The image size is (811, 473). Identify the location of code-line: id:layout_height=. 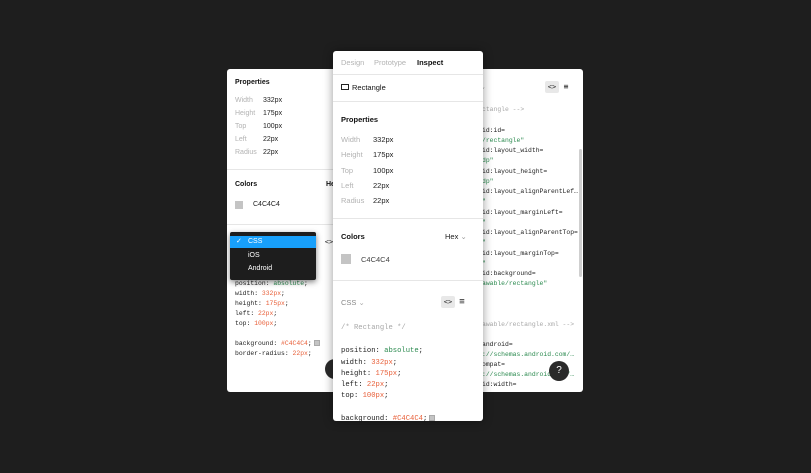
(515, 171).